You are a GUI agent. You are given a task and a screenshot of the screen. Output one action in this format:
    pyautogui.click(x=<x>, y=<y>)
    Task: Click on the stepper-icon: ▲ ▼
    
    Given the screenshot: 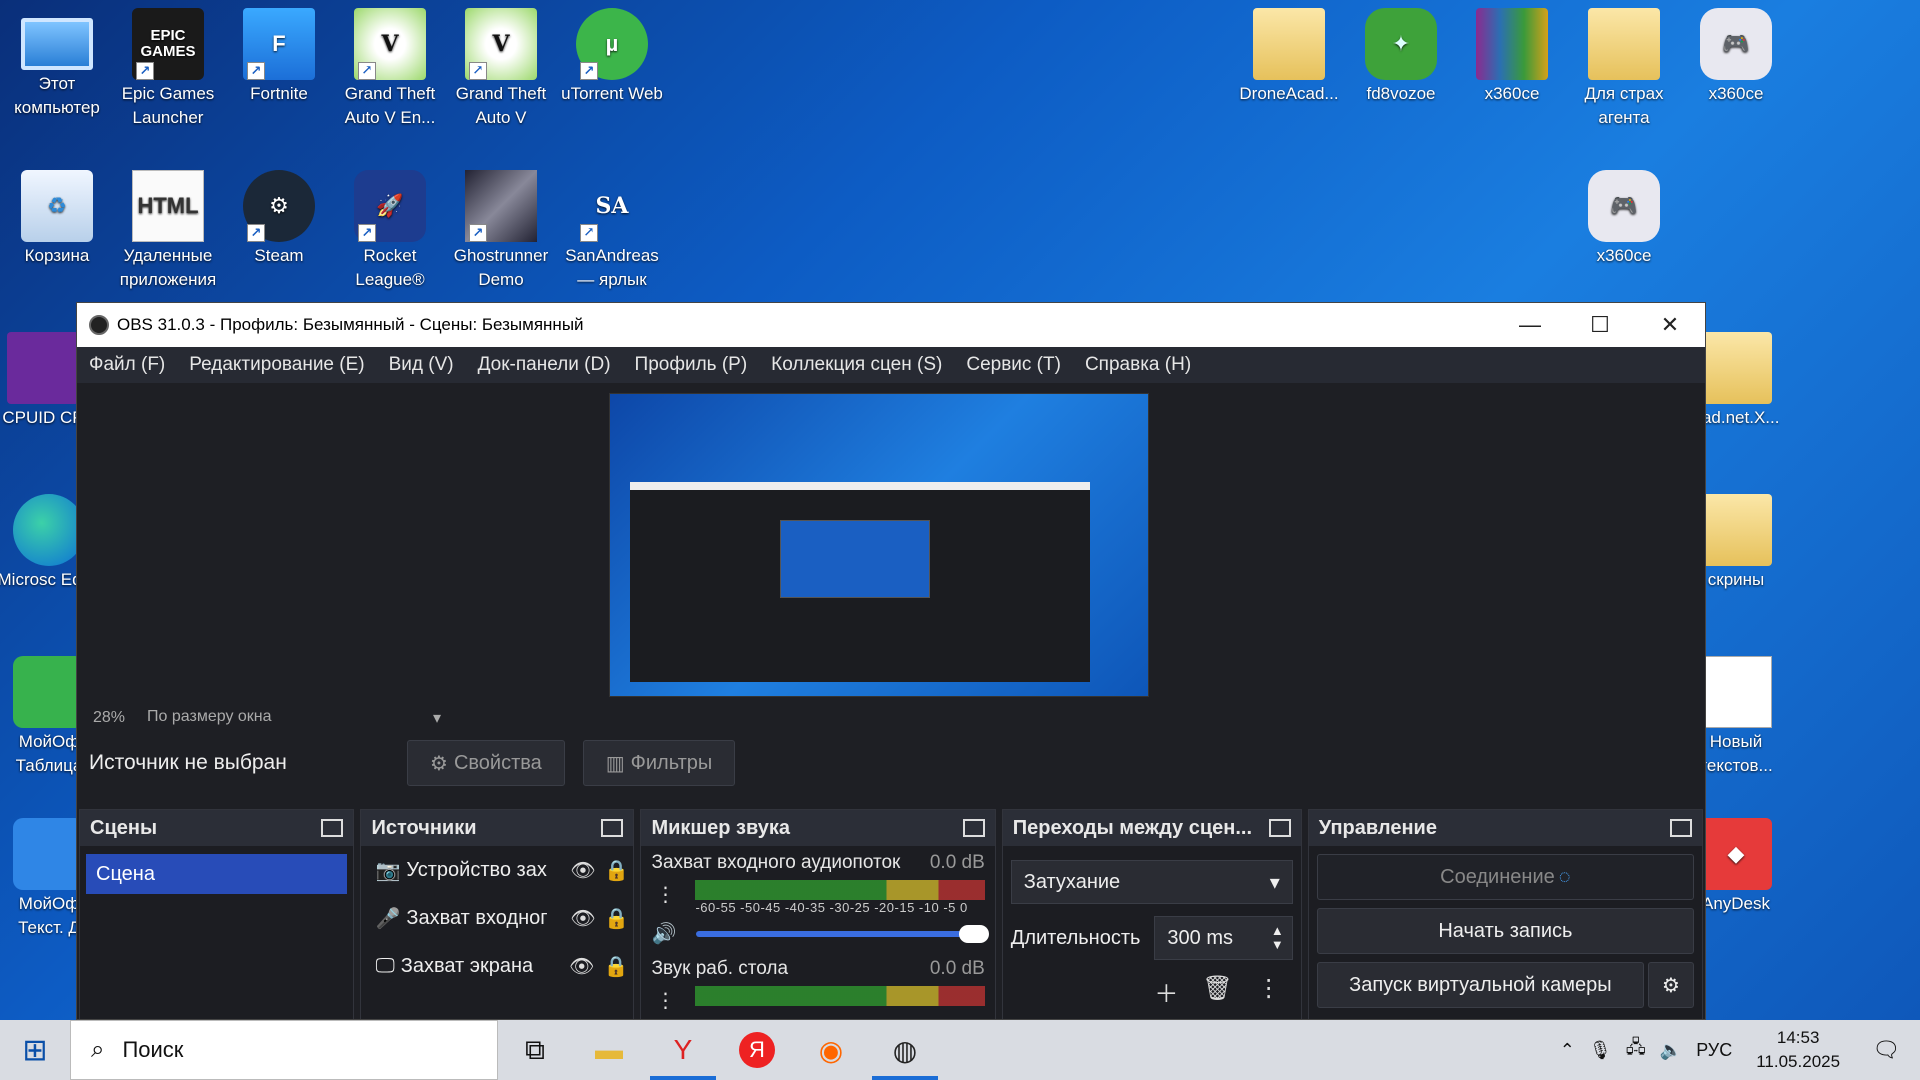 What is the action you would take?
    pyautogui.click(x=1277, y=938)
    